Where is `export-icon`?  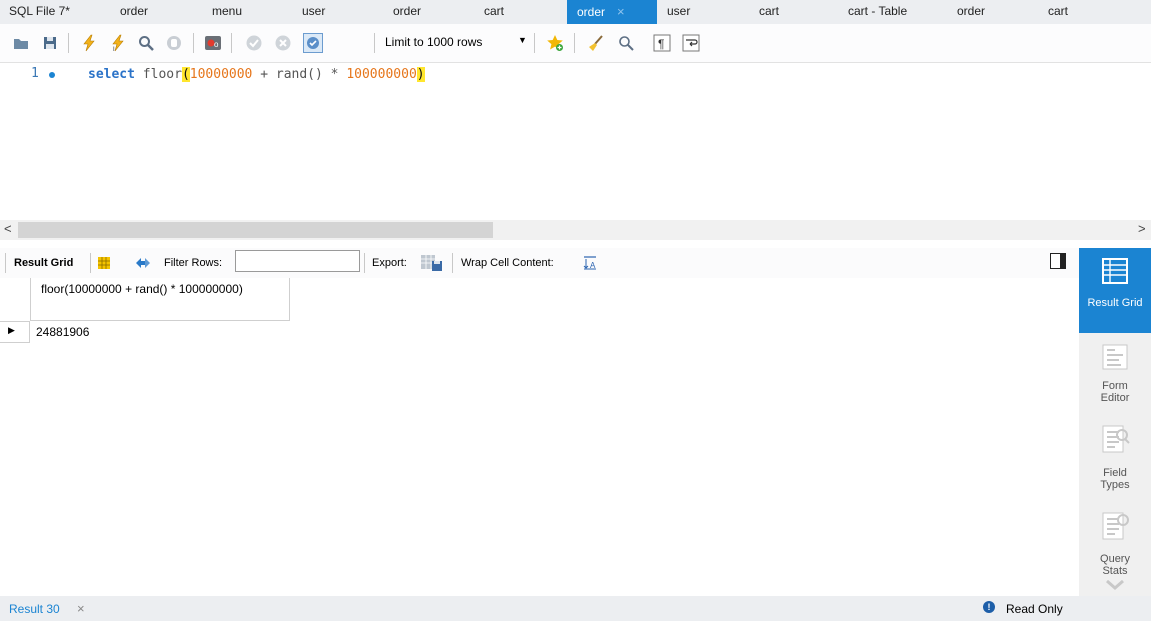
export-icon is located at coordinates (432, 263).